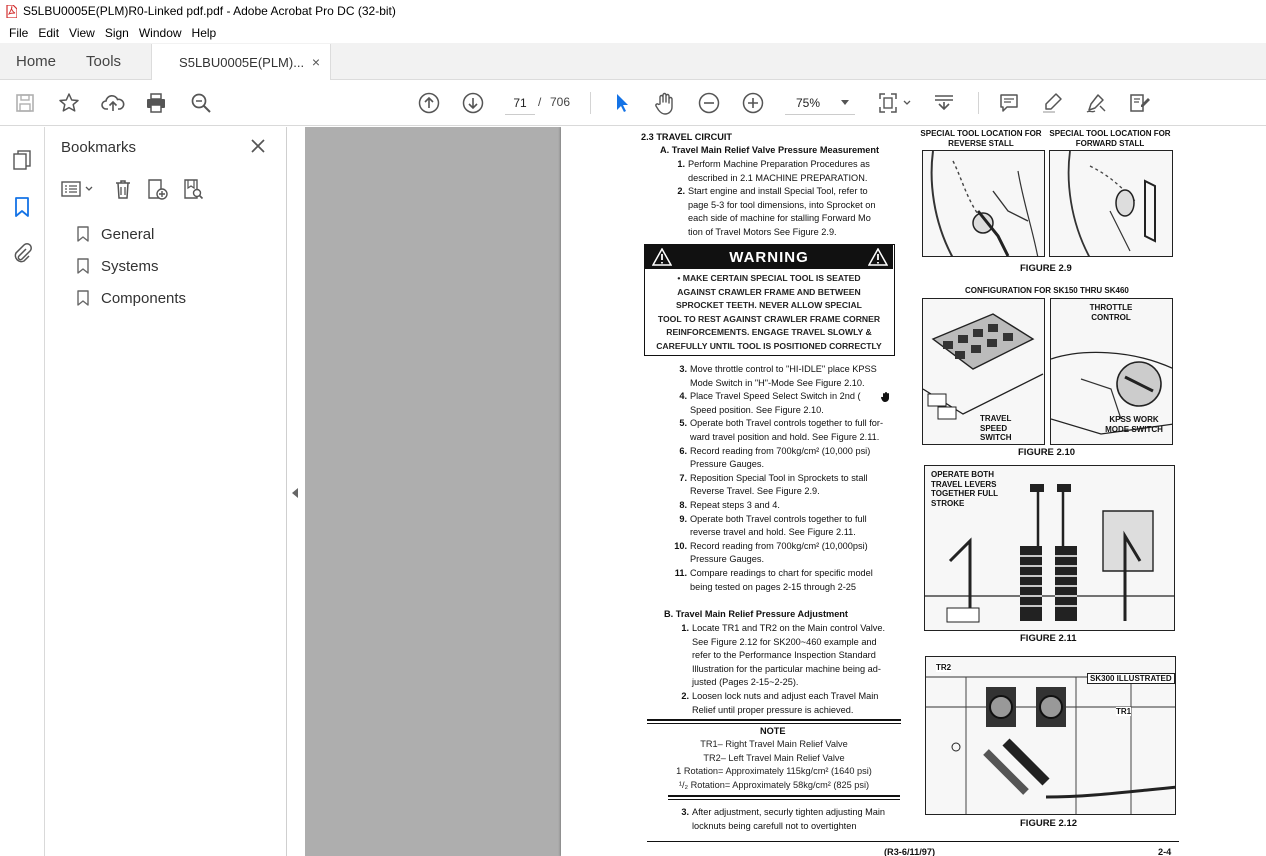 This screenshot has height=856, width=1266. I want to click on step-number: 1., so click(681, 164).